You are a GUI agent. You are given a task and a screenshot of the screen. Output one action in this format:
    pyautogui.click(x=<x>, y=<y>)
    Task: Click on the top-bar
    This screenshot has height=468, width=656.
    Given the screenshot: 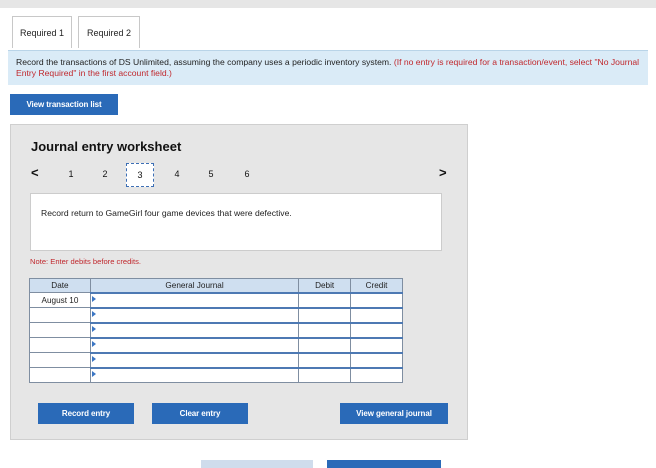 What is the action you would take?
    pyautogui.click(x=328, y=4)
    